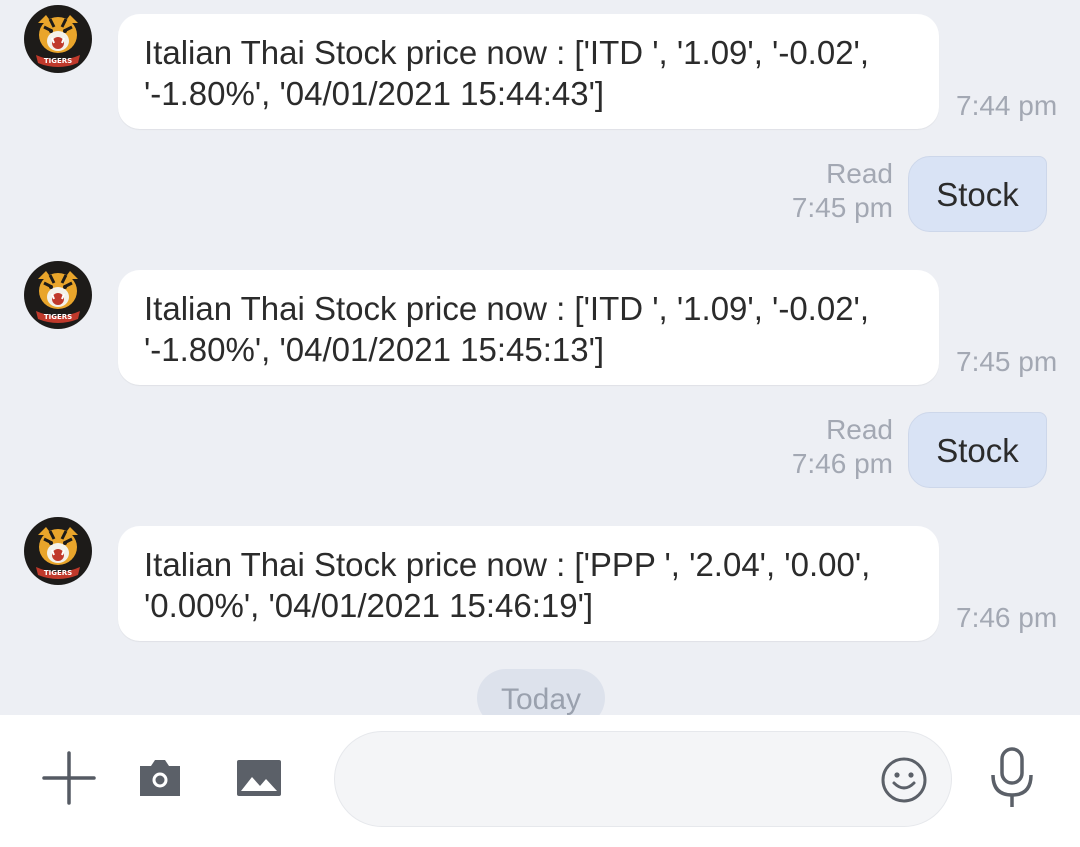 This screenshot has width=1080, height=847. I want to click on plus-icon, so click(69, 778).